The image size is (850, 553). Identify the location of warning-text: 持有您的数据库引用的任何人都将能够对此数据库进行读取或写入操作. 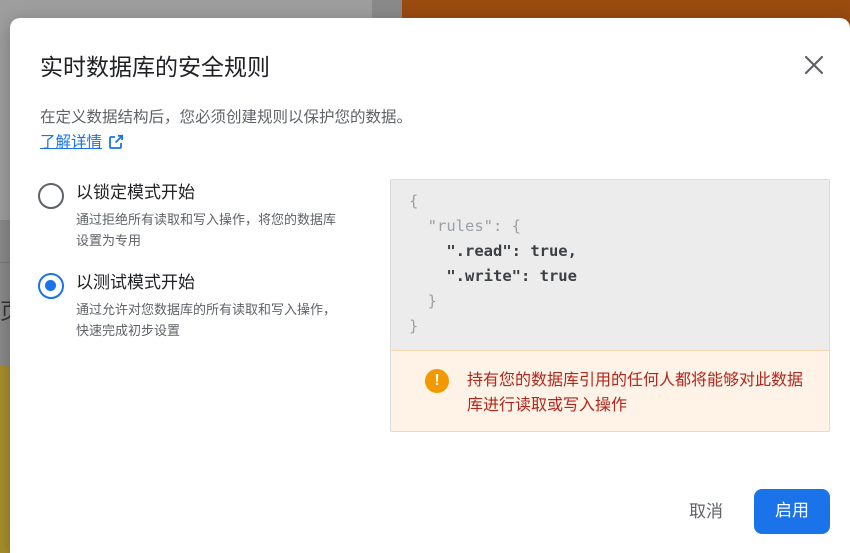
(635, 392).